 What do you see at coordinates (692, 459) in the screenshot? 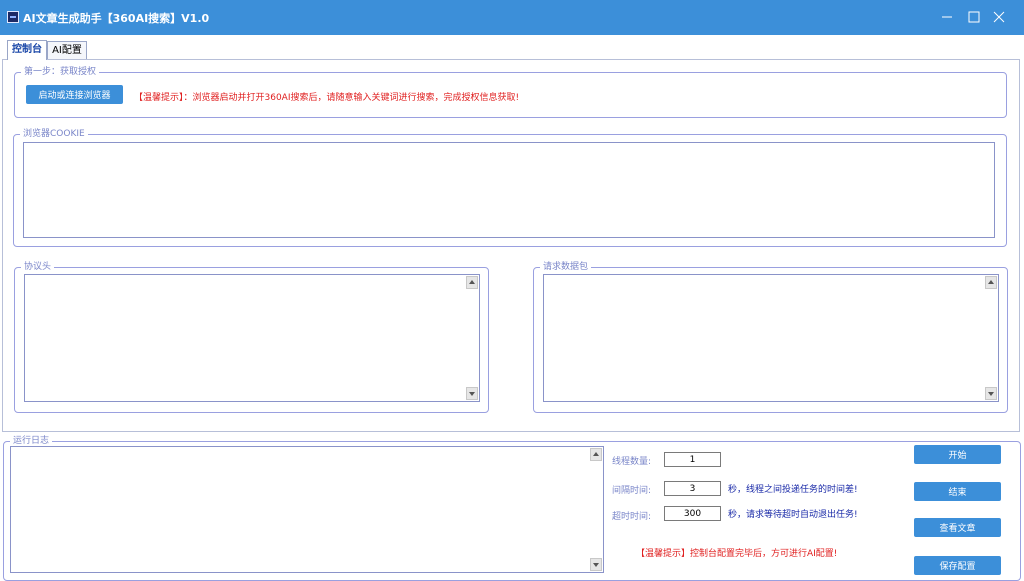
I see `threads-input` at bounding box center [692, 459].